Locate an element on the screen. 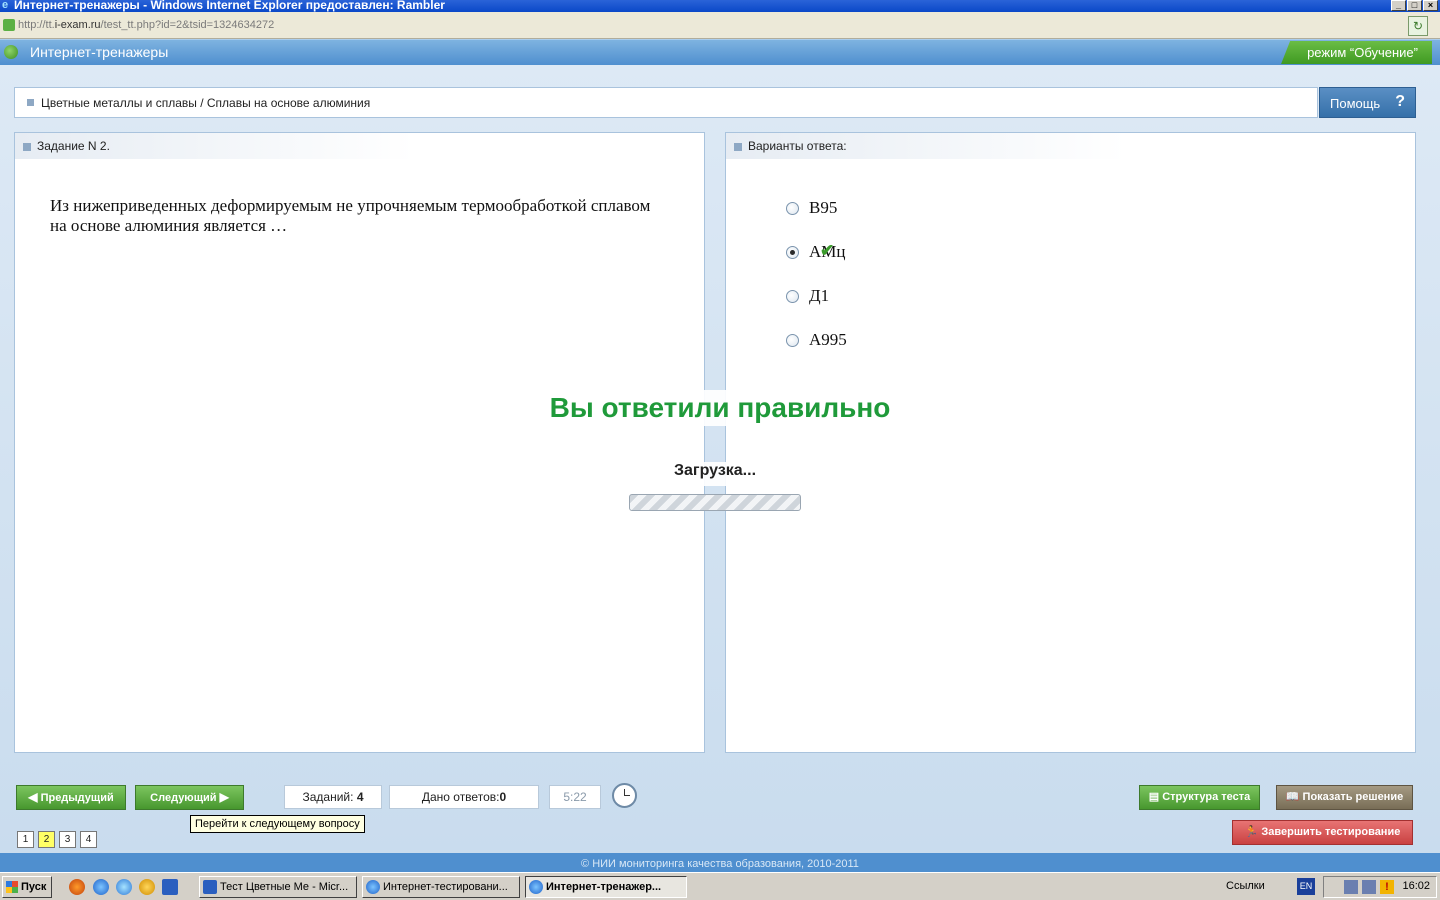 Image resolution: width=1440 pixels, height=900 pixels. refresh-icon: ↻ is located at coordinates (1418, 26).